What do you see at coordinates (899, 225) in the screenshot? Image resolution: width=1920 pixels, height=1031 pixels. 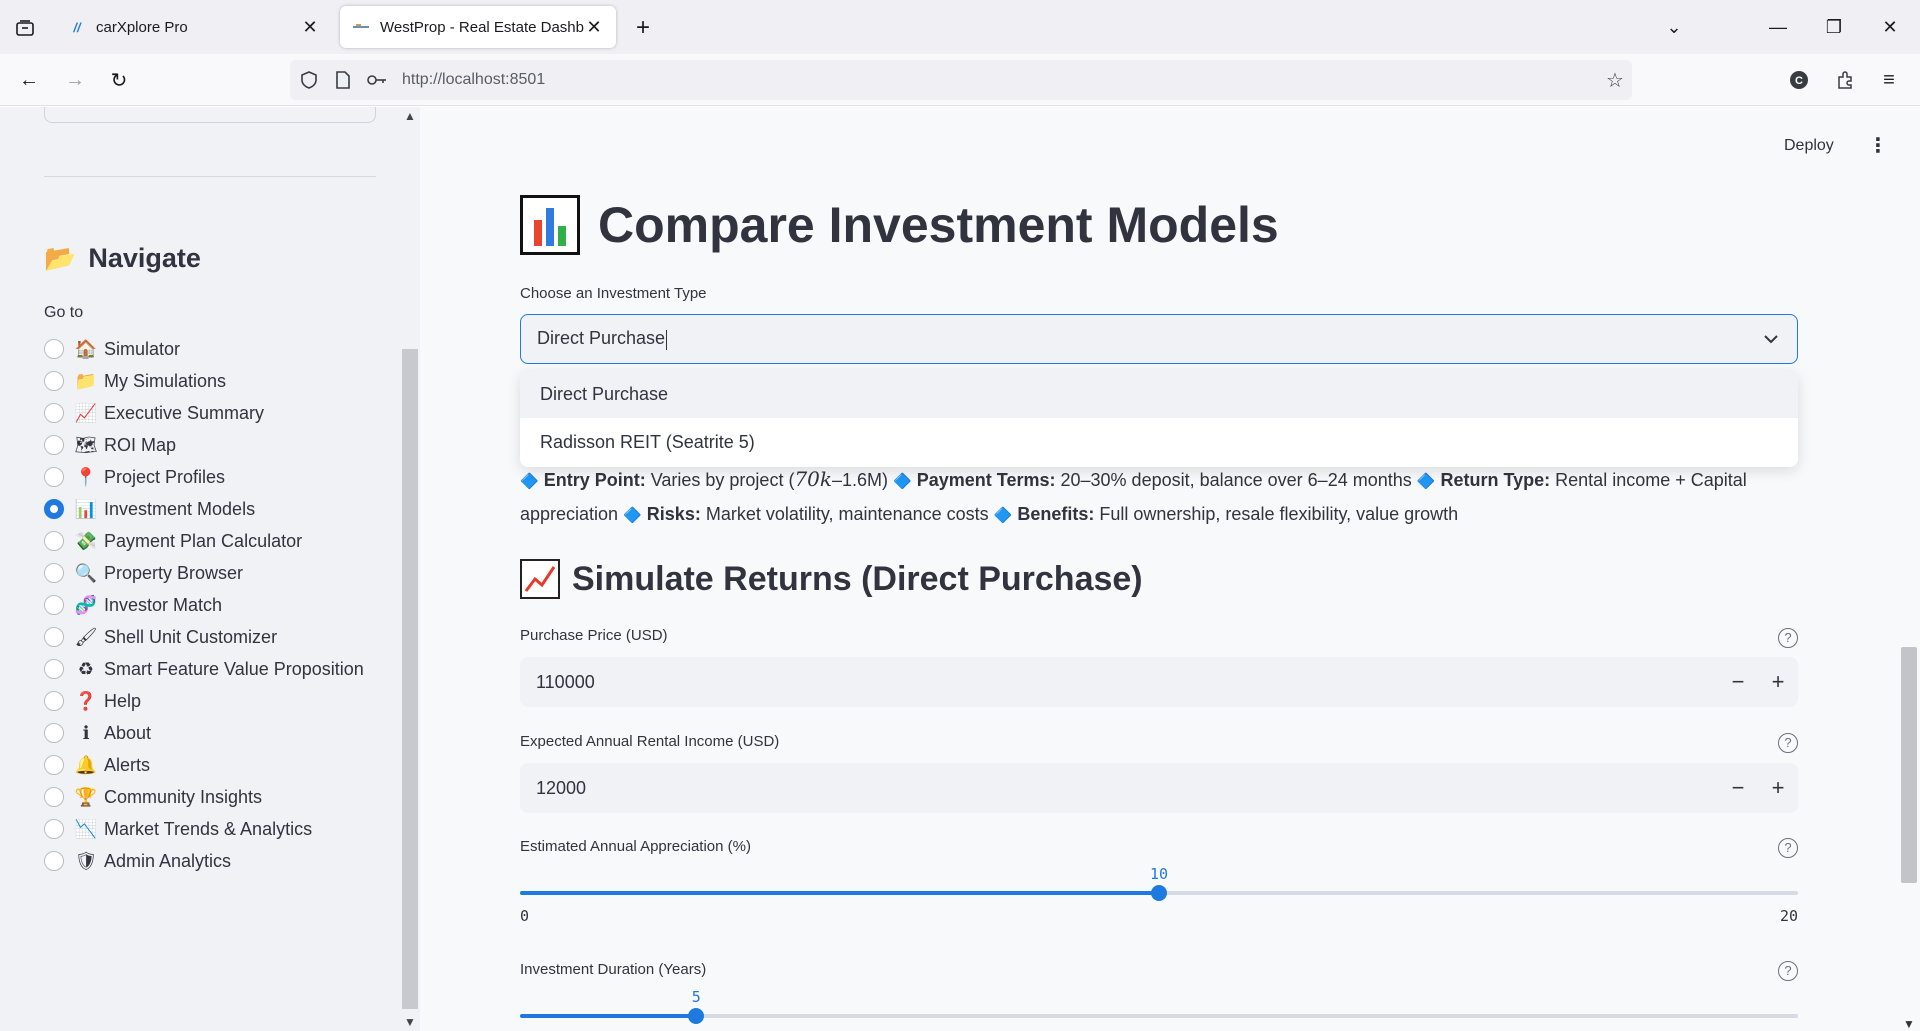 I see `page-title: Compare Investment Models` at bounding box center [899, 225].